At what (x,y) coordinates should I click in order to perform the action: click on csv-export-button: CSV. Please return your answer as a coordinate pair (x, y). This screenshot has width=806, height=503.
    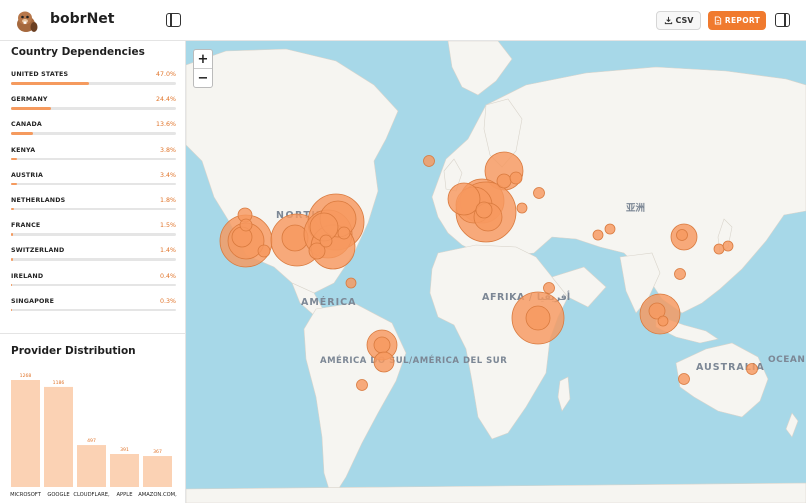
    Looking at the image, I should click on (678, 20).